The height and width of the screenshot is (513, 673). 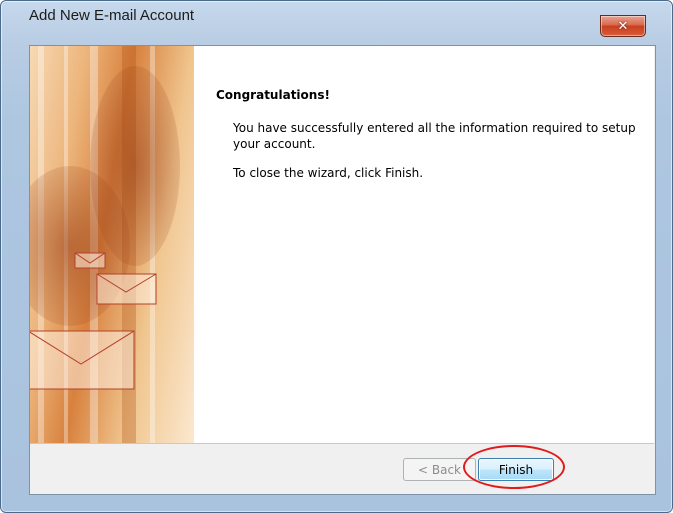 I want to click on congratulations-heading: Congratulations!, so click(x=273, y=95).